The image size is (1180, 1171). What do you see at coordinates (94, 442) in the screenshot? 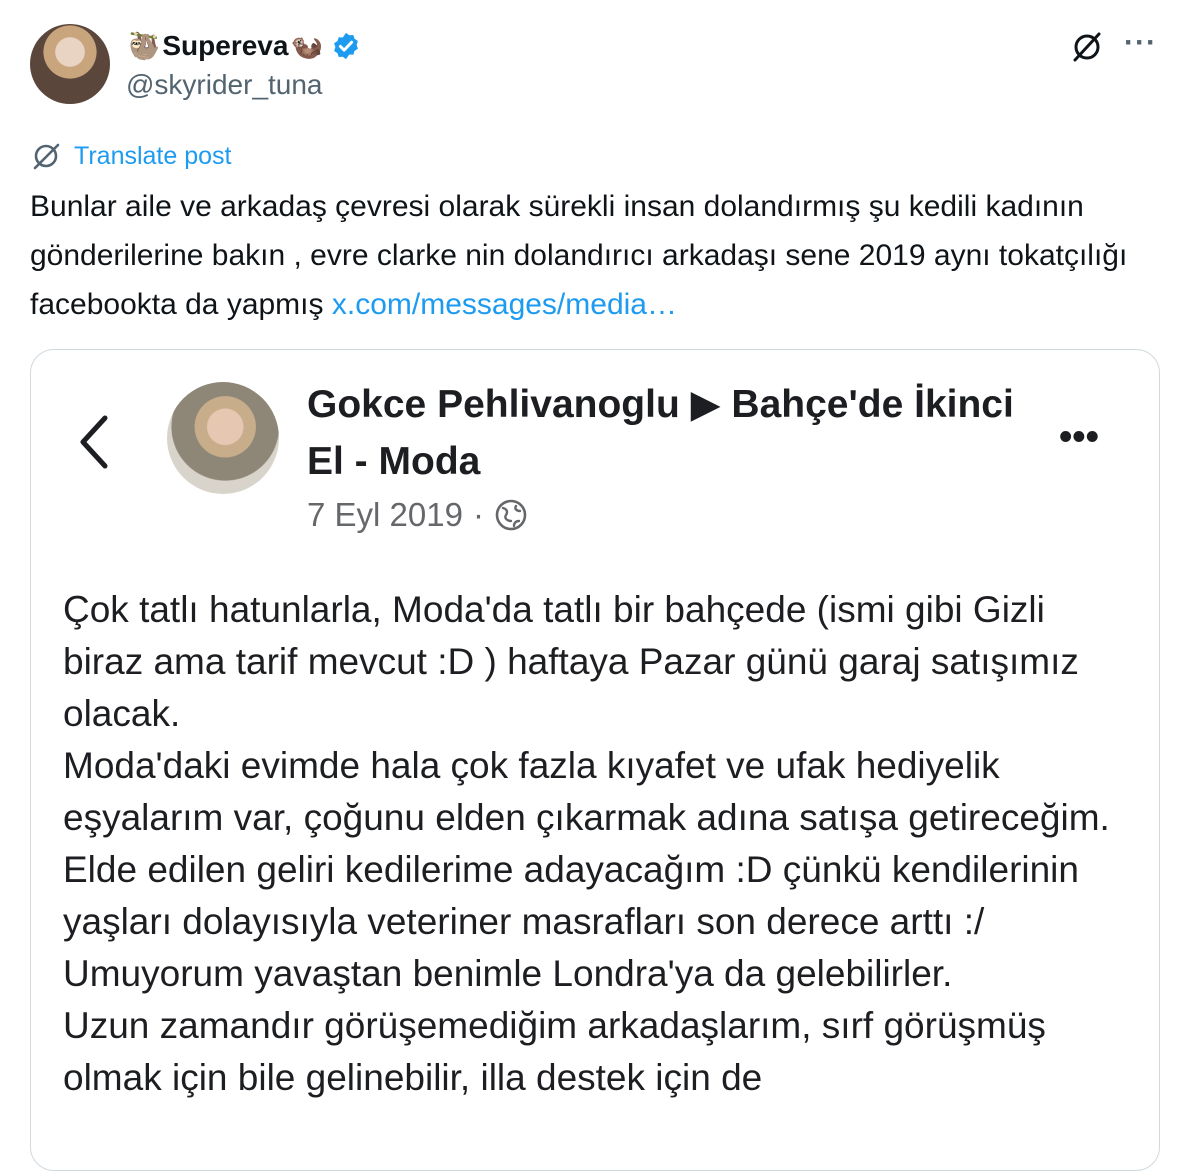
I see `back-chevron-icon` at bounding box center [94, 442].